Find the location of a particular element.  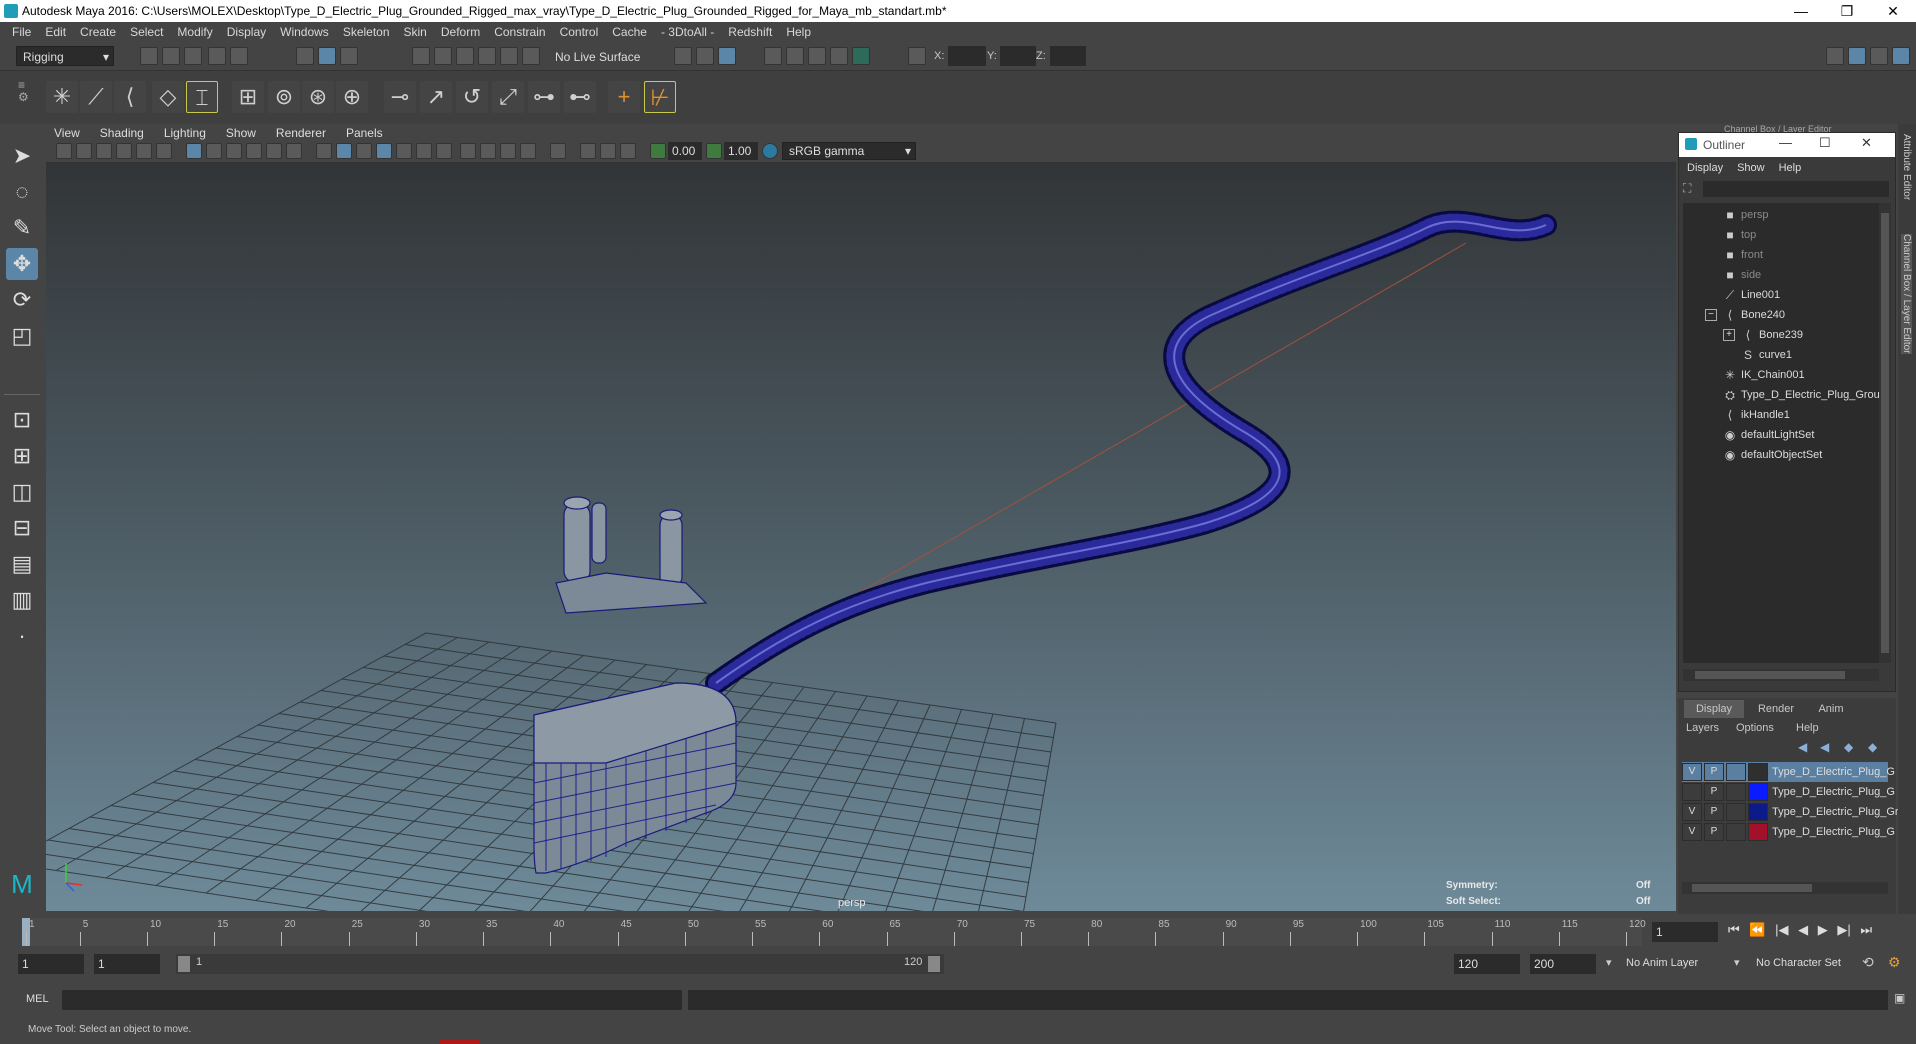

film-gate-icon is located at coordinates (214, 151).